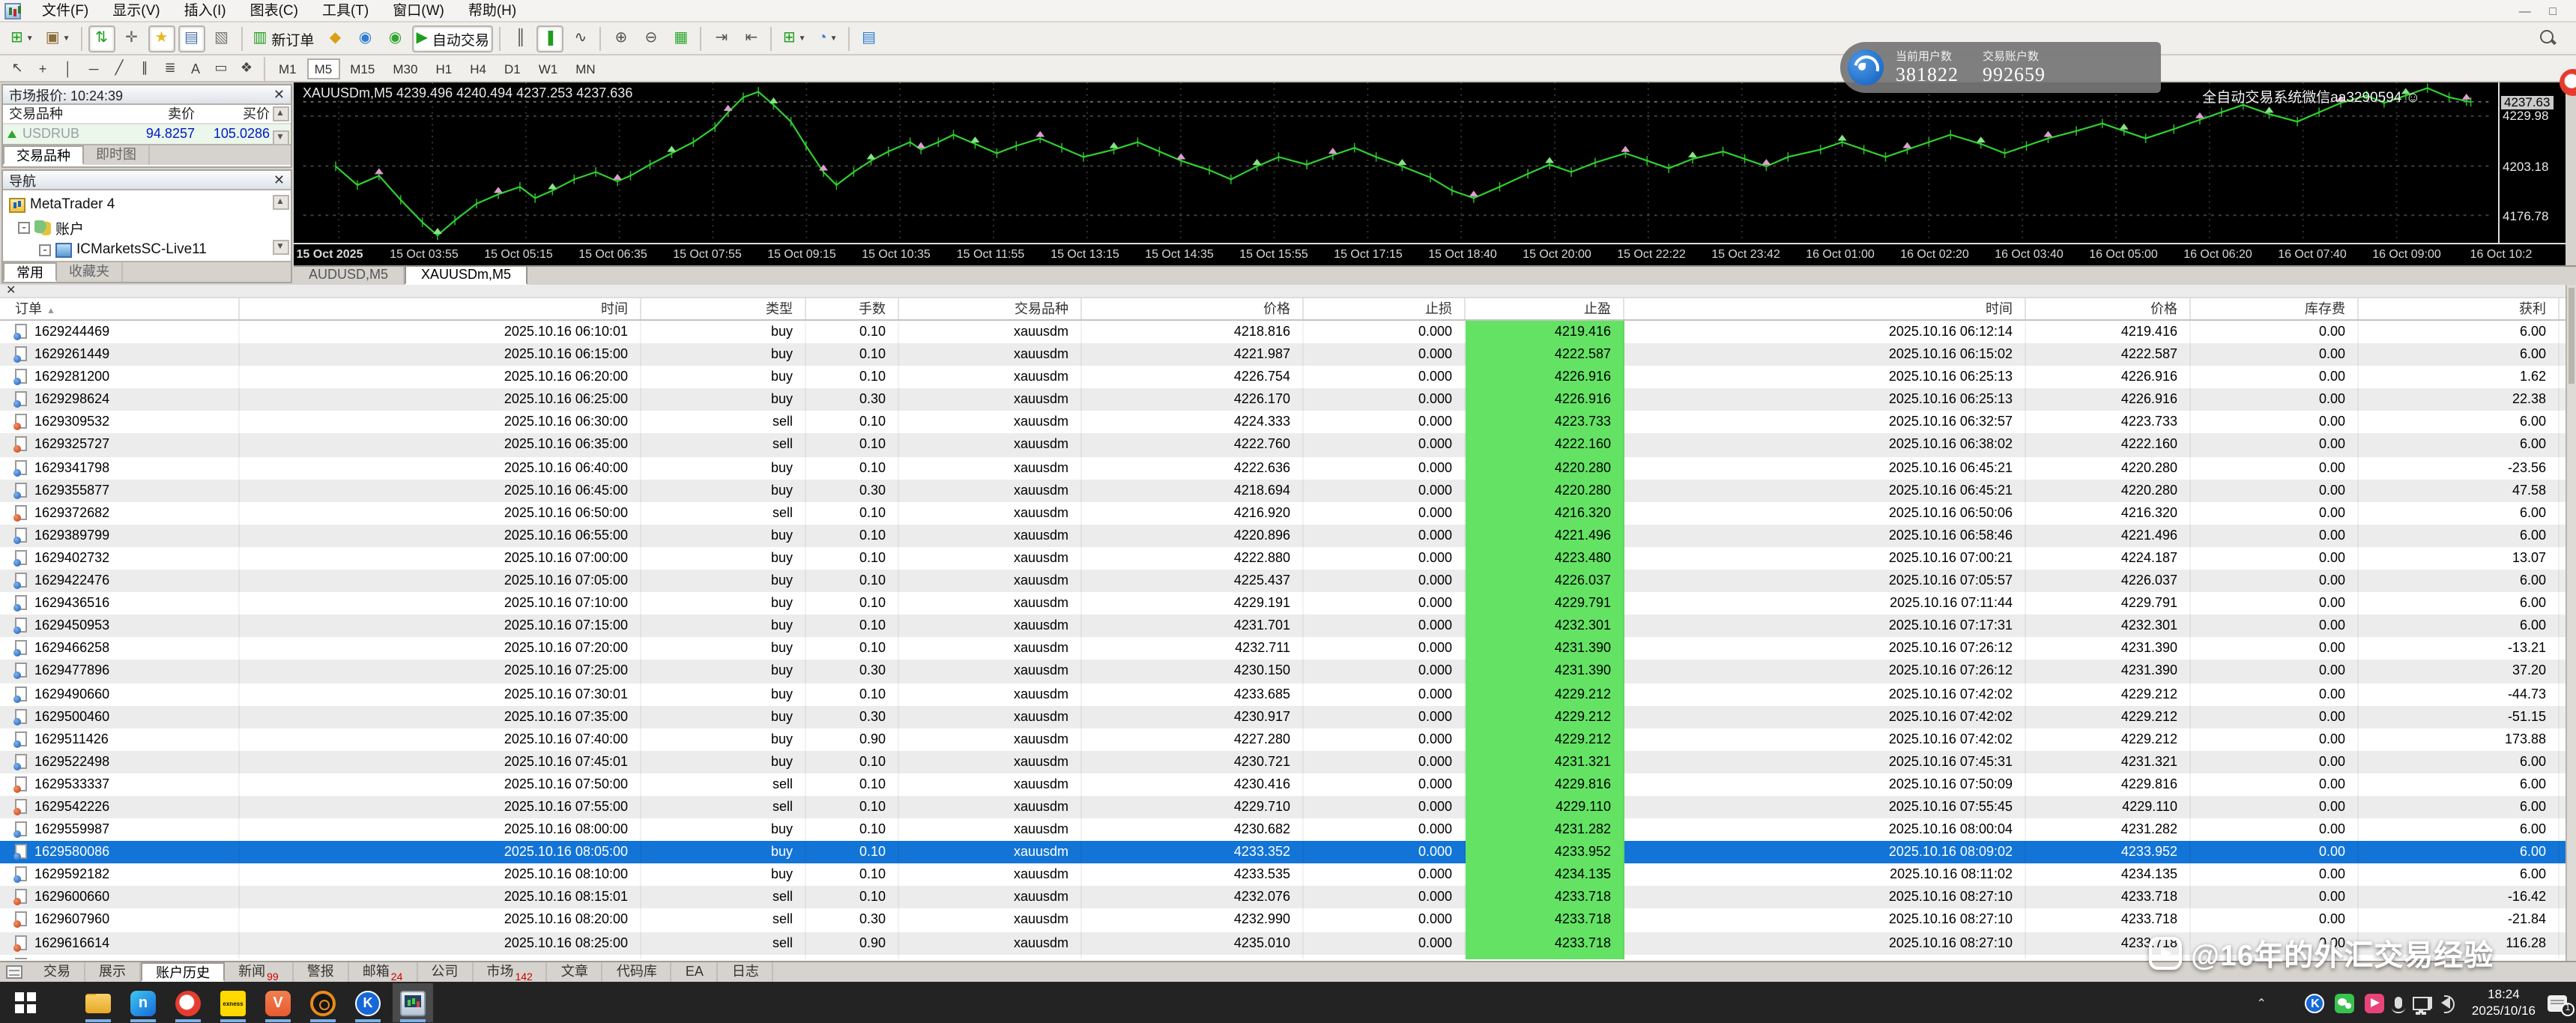  Describe the element at coordinates (170, 68) in the screenshot. I see `draw-tool-6: ≣` at that location.